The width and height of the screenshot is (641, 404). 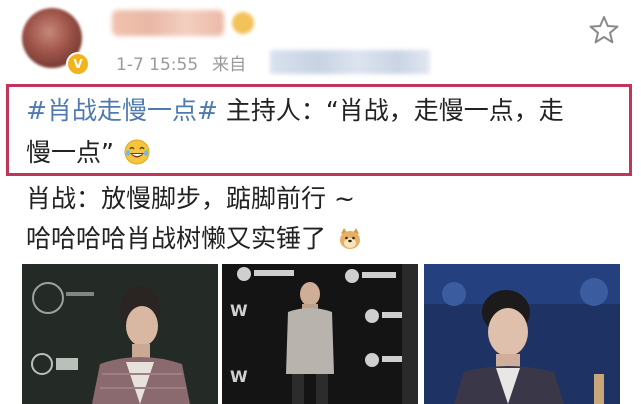 What do you see at coordinates (229, 65) in the screenshot?
I see `post-source-label: 来自` at bounding box center [229, 65].